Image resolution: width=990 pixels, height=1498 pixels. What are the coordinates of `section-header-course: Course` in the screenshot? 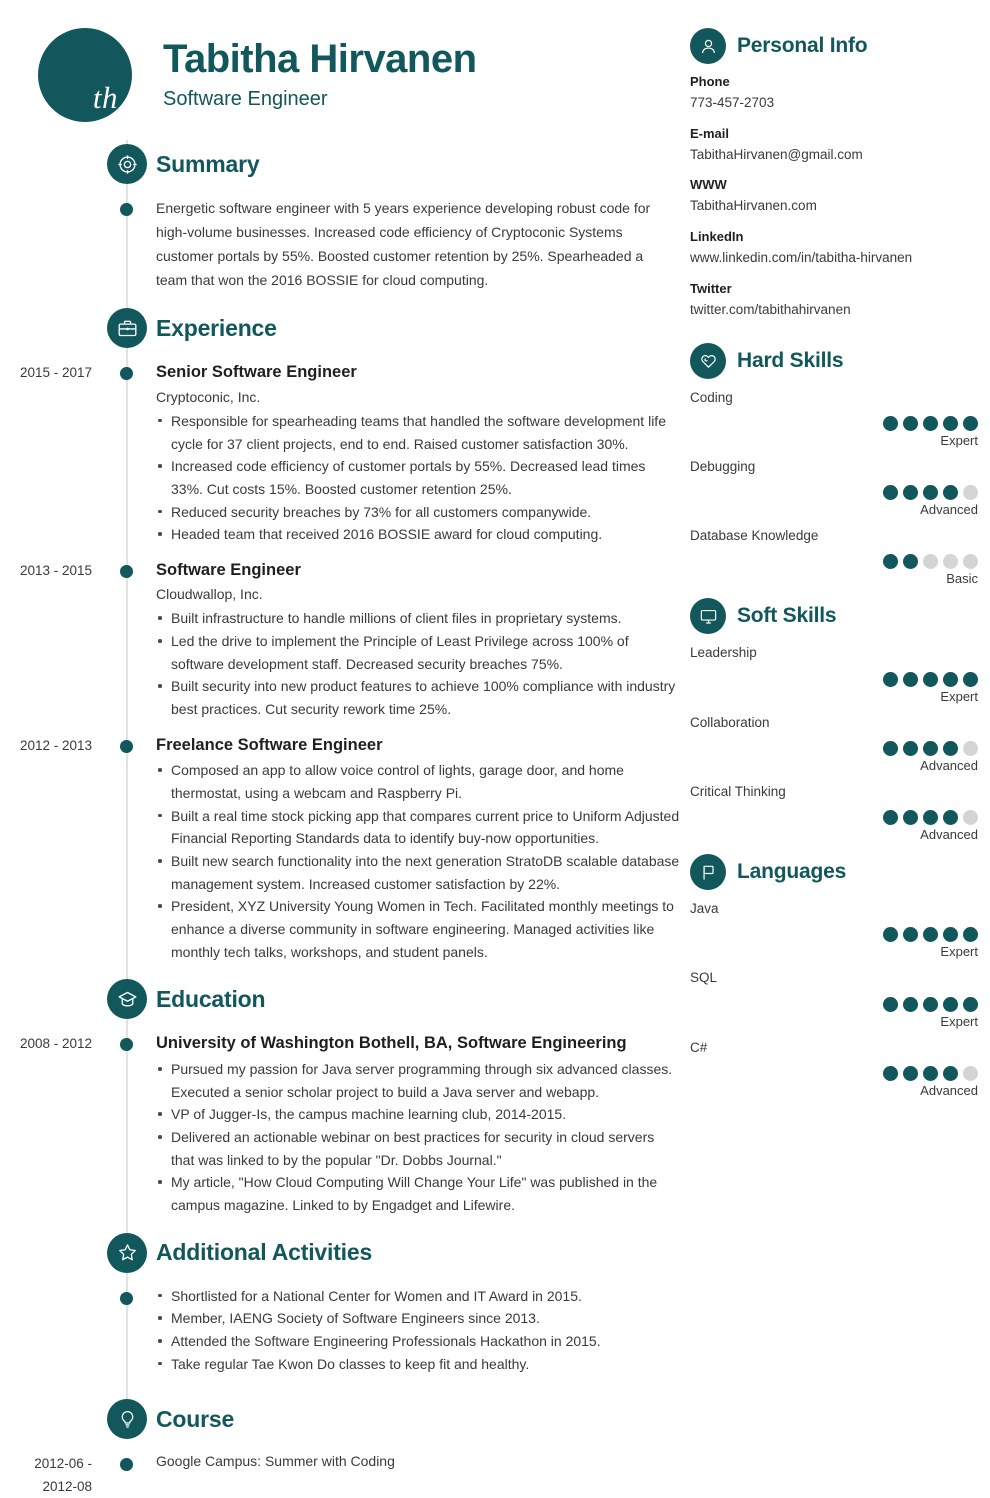 It's located at (345, 1419).